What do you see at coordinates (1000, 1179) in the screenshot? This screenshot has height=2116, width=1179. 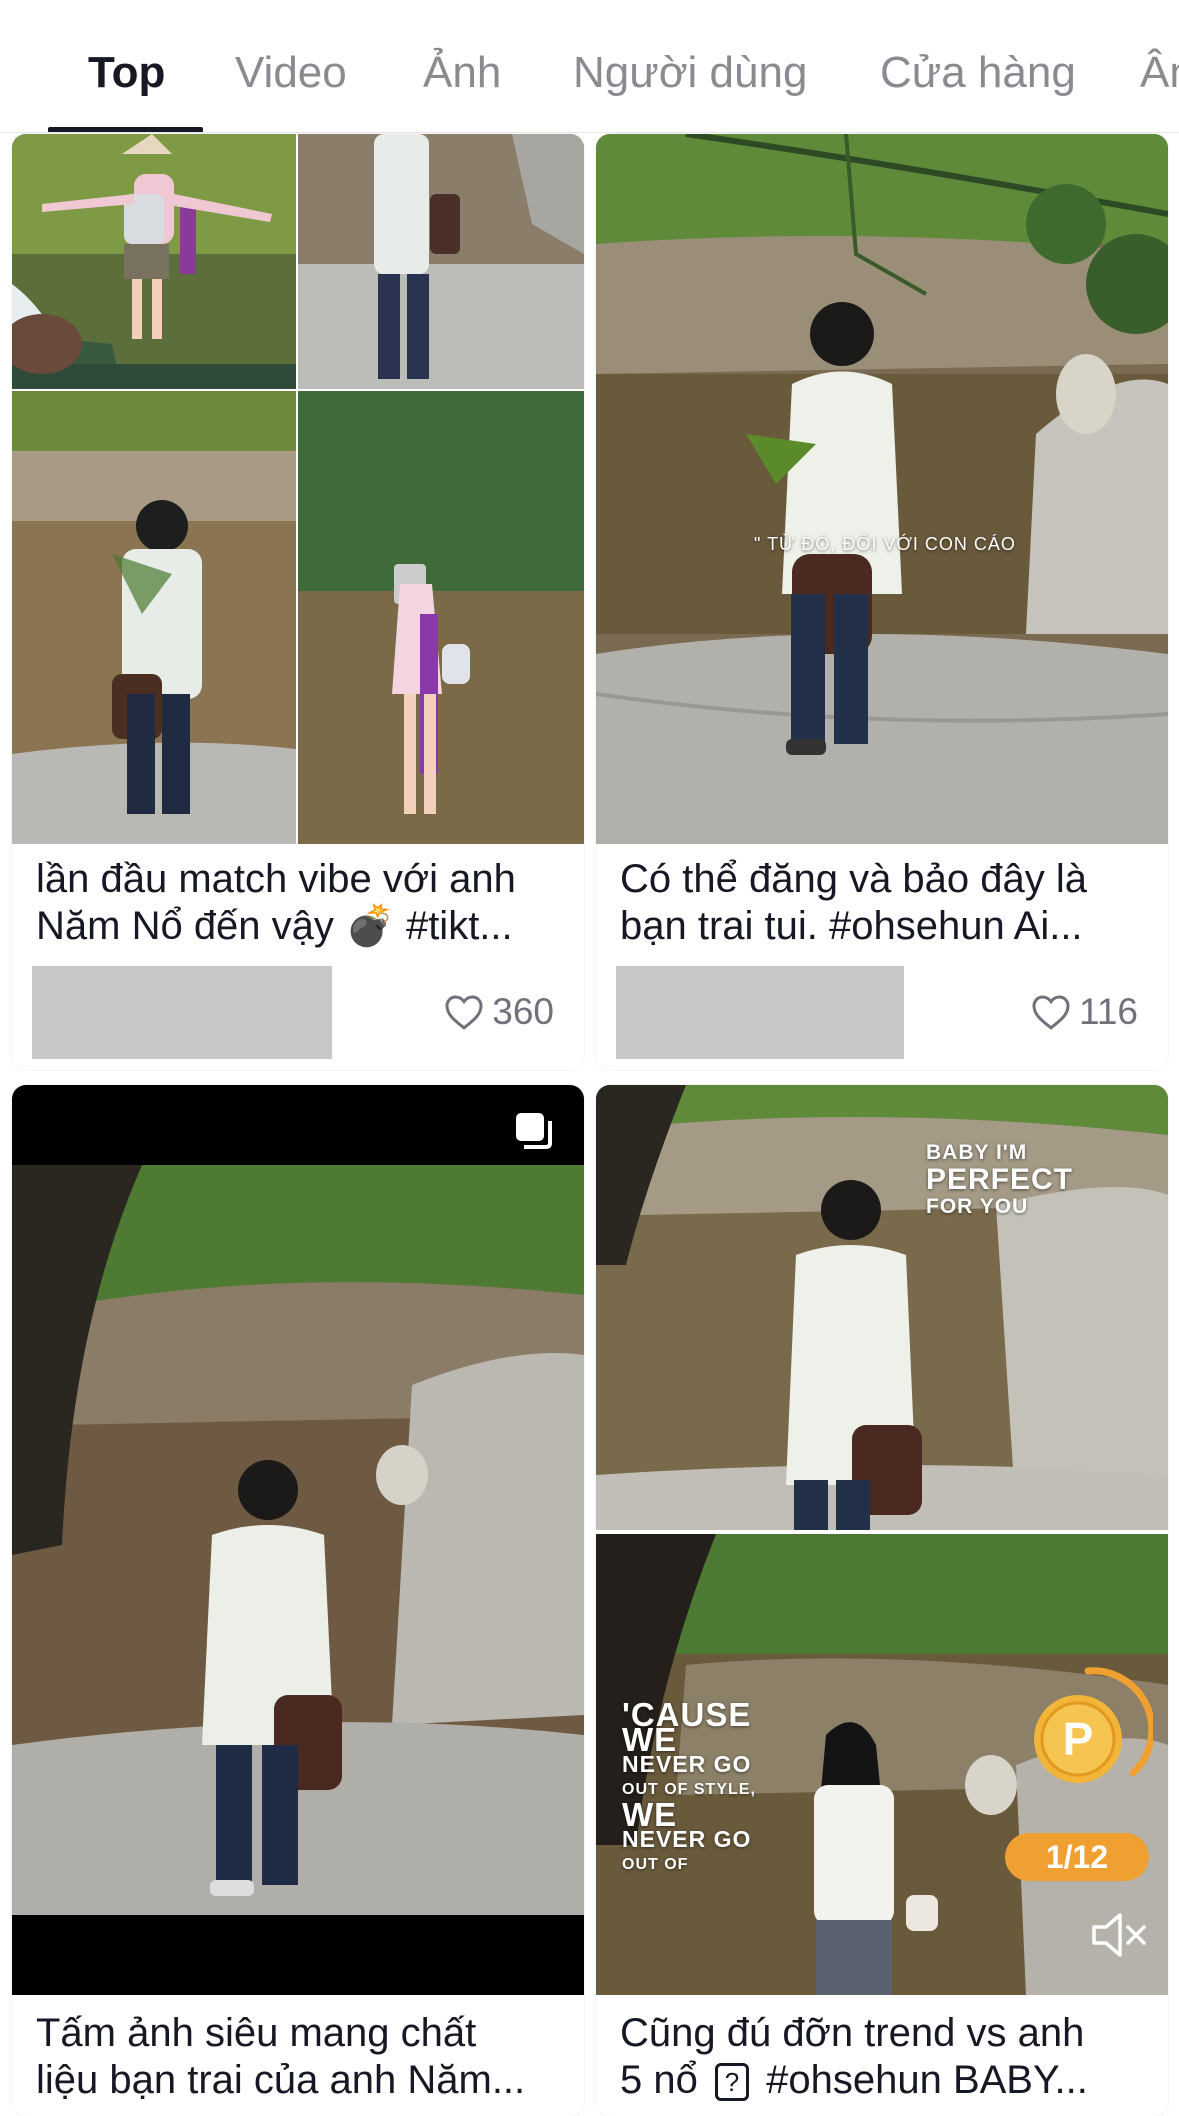 I see `overlay-text-top: BABY I'M PERFECT FOR YOU` at bounding box center [1000, 1179].